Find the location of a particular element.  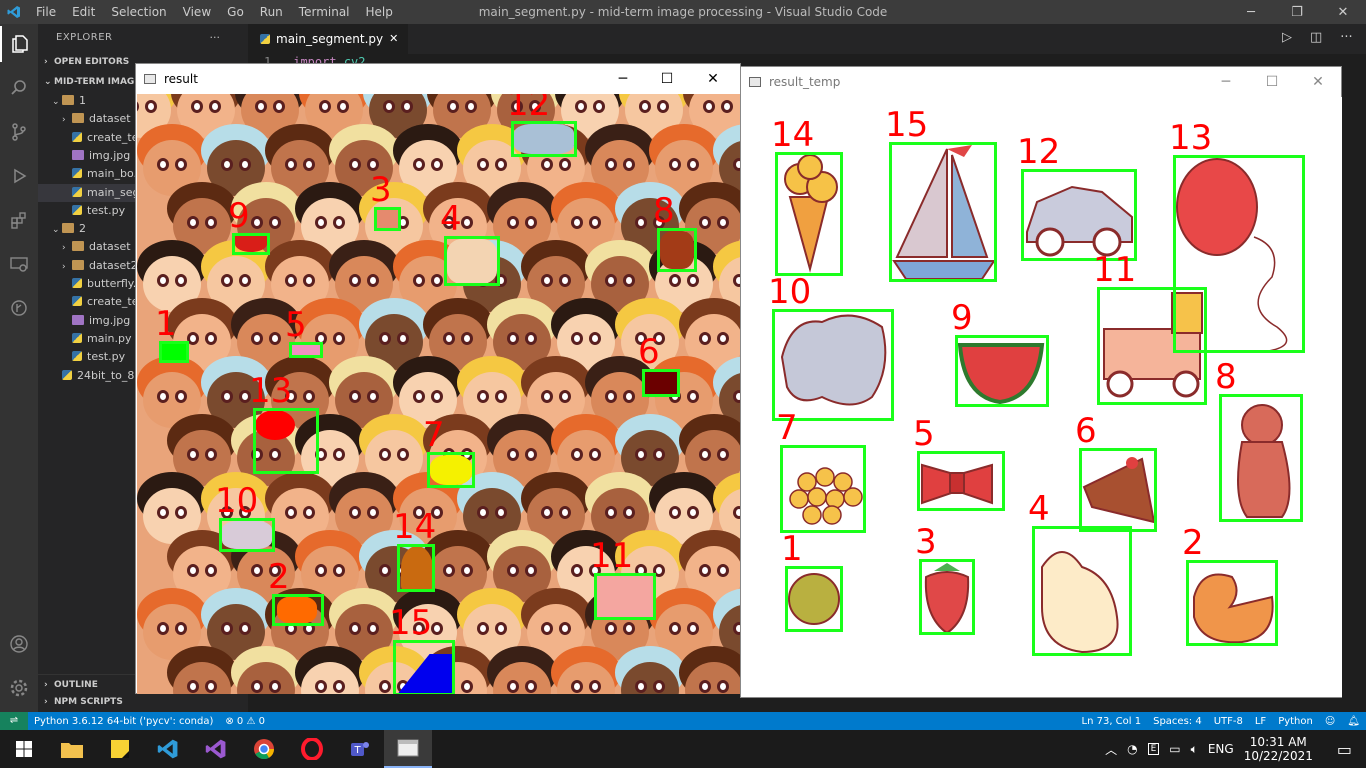

line-endings: LF is located at coordinates (1260, 721).